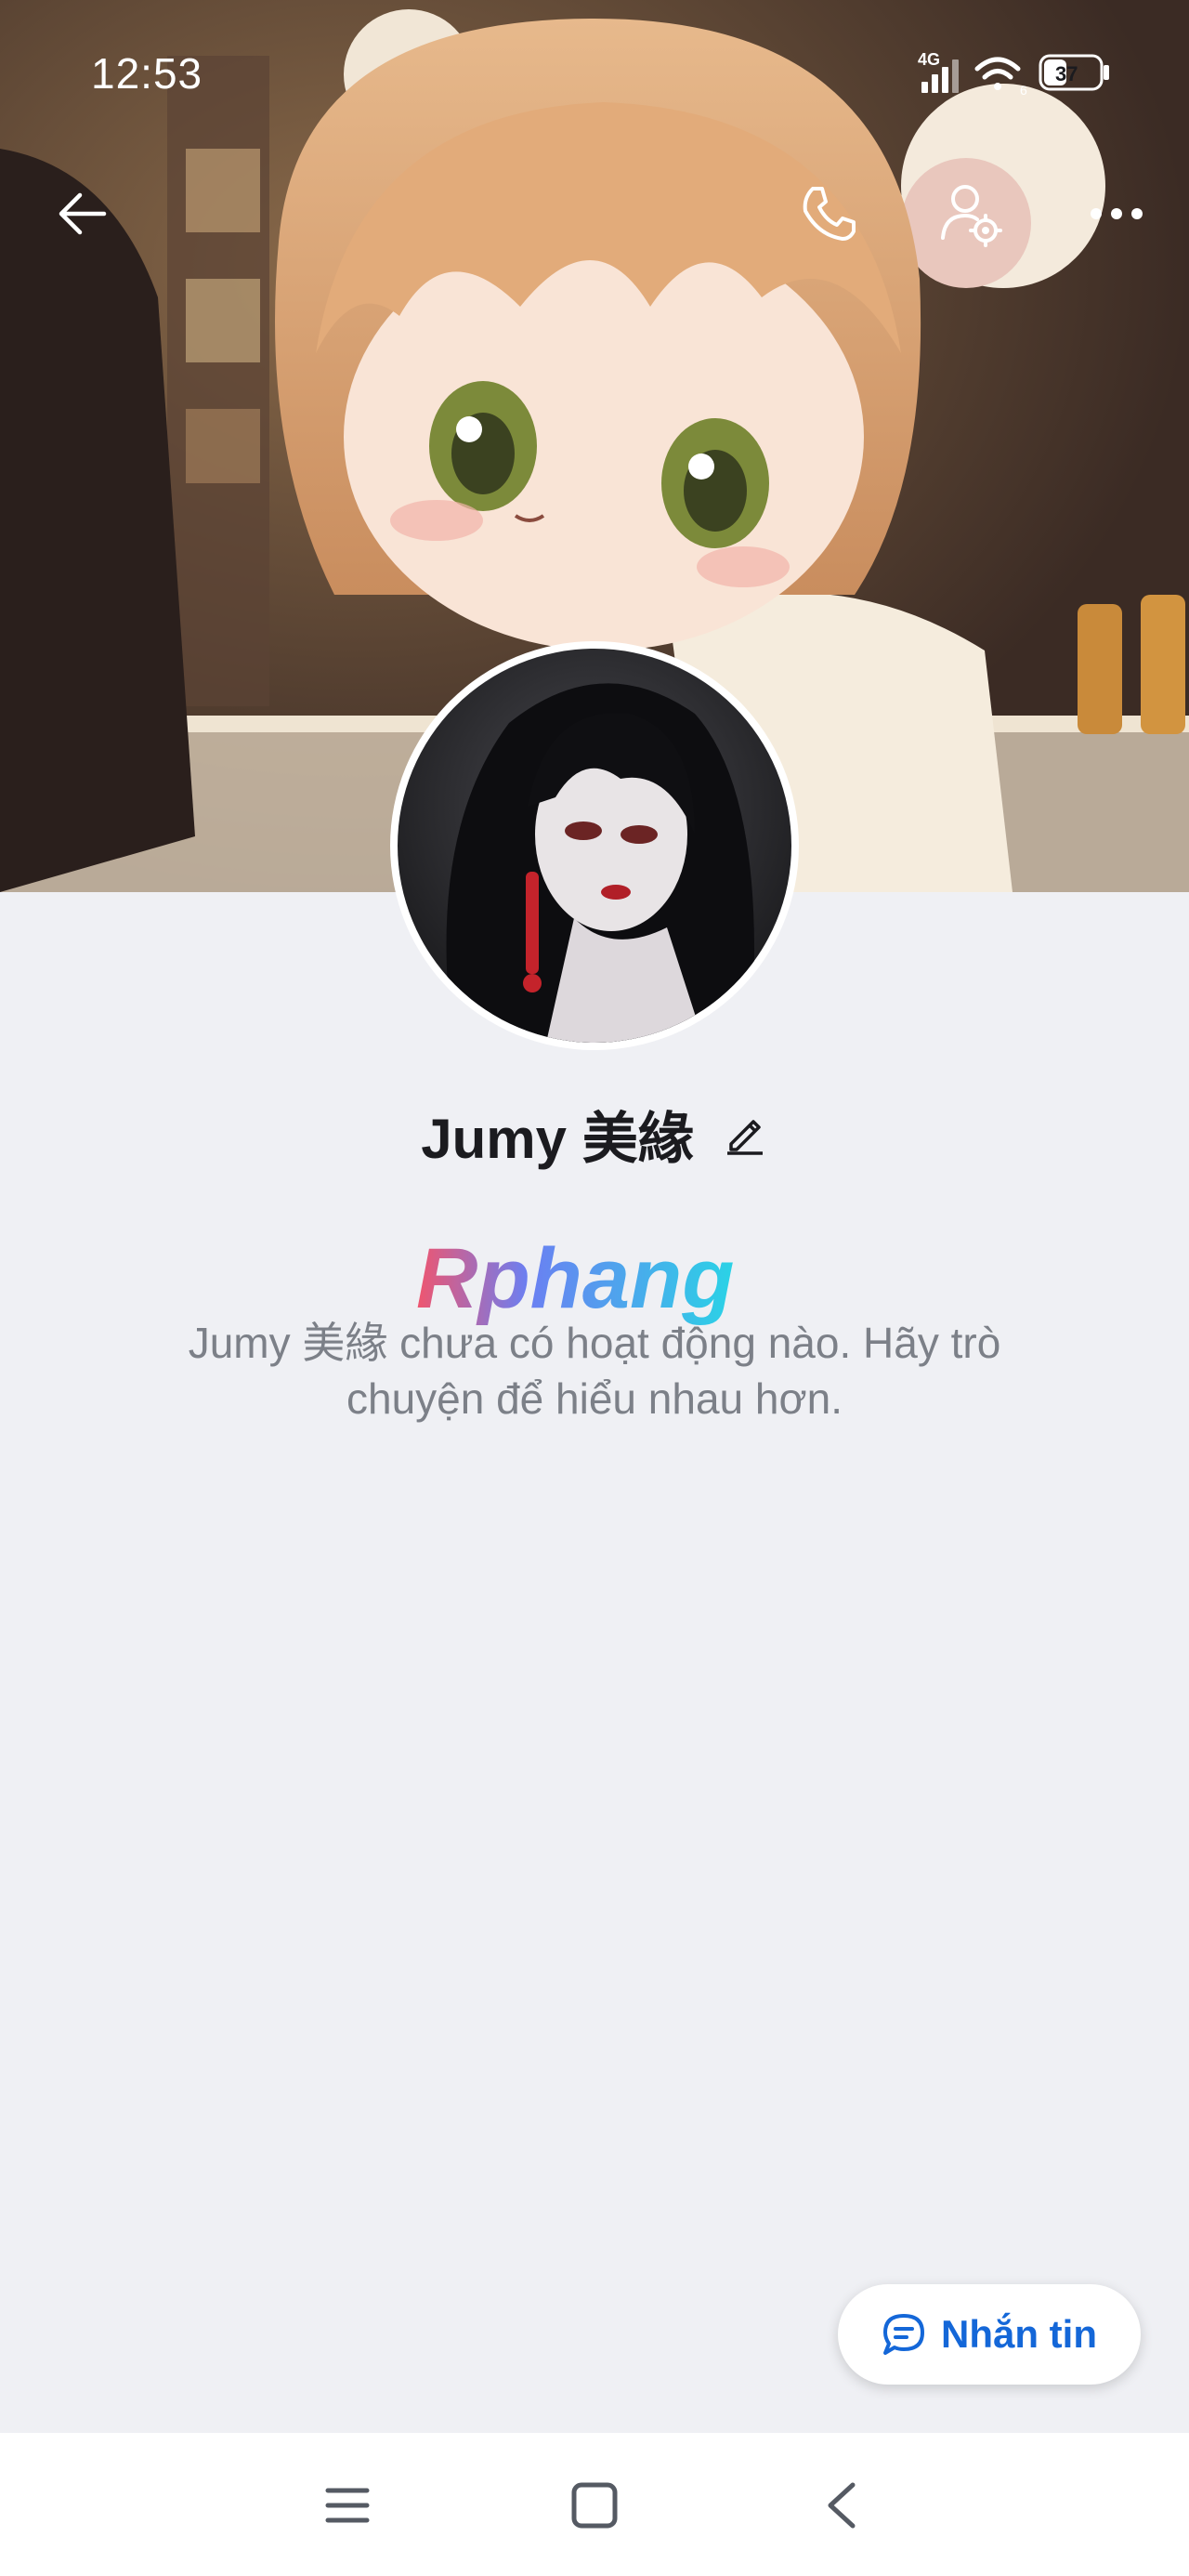  I want to click on profile-settings-button, so click(971, 214).